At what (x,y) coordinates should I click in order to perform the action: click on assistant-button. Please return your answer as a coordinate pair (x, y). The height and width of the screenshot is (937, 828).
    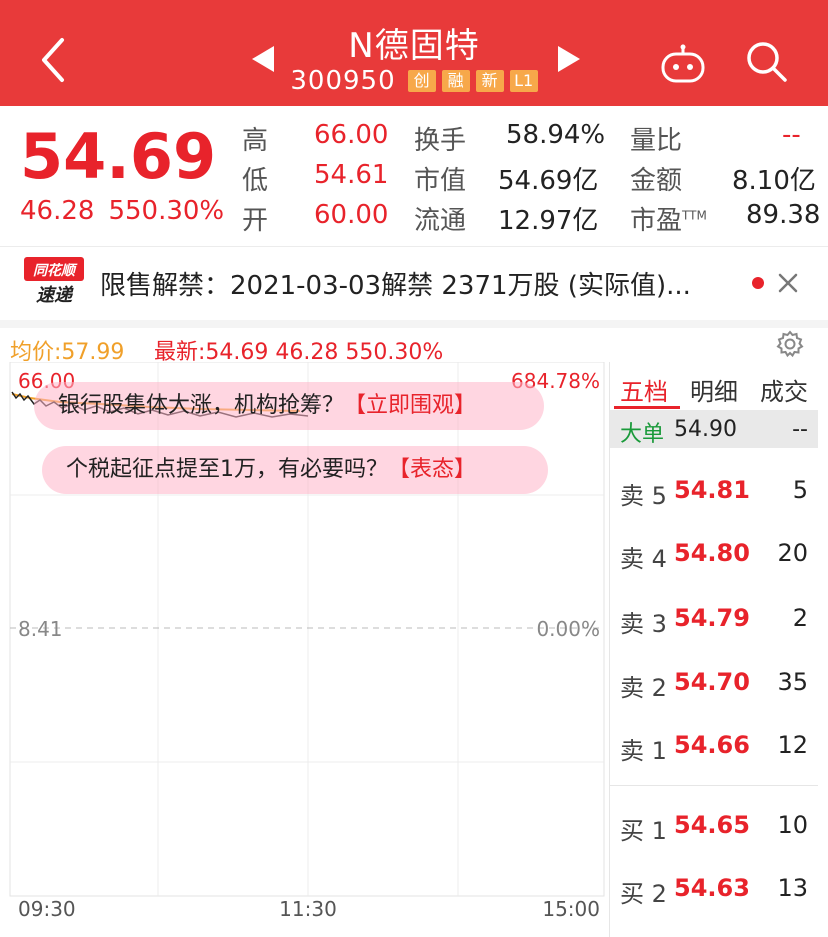
    Looking at the image, I should click on (683, 66).